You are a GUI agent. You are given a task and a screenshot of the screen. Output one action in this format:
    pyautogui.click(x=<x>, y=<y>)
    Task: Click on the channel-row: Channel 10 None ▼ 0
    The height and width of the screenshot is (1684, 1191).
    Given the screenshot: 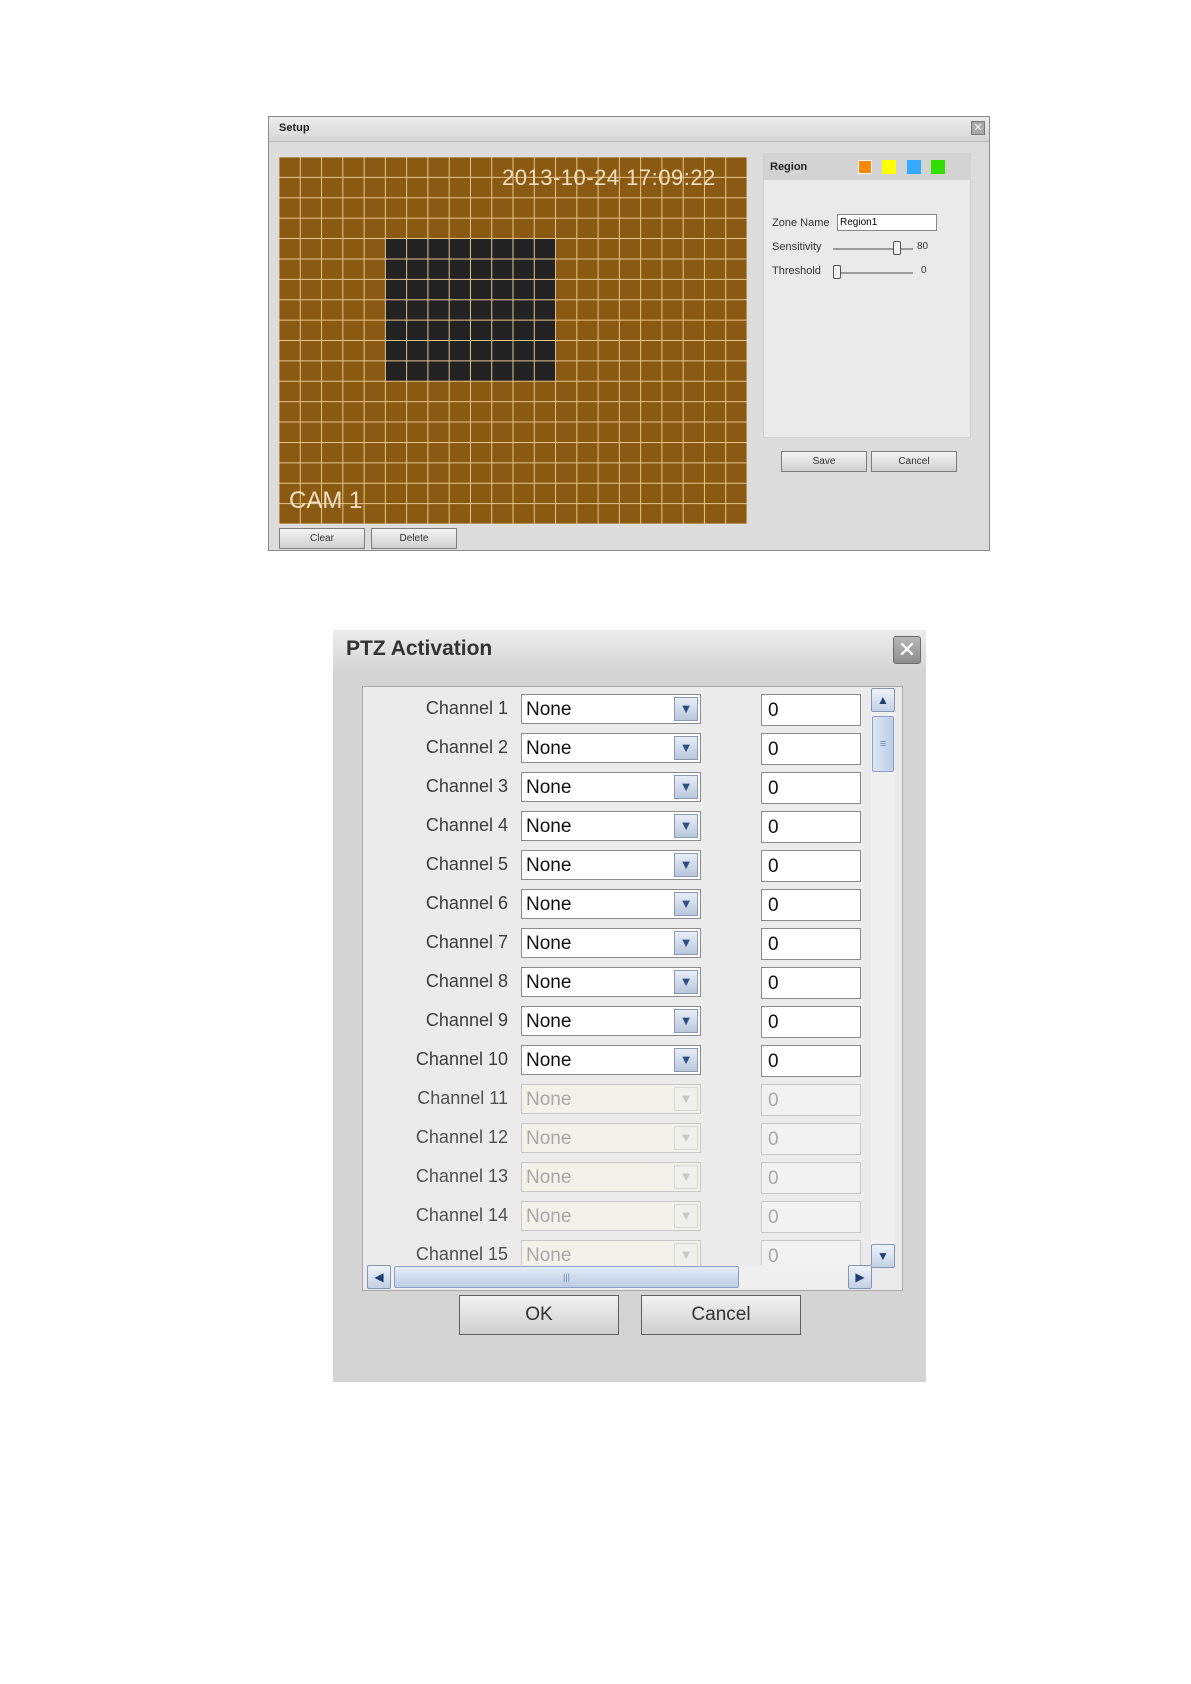 What is the action you would take?
    pyautogui.click(x=613, y=1060)
    